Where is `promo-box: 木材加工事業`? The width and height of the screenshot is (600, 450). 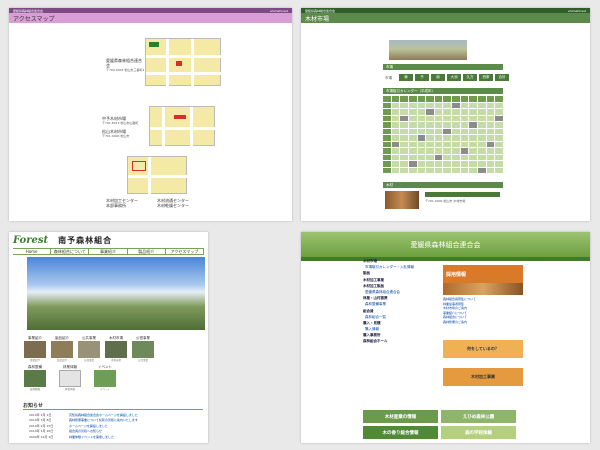
promo-box: 木材加工事業 is located at coordinates (483, 377).